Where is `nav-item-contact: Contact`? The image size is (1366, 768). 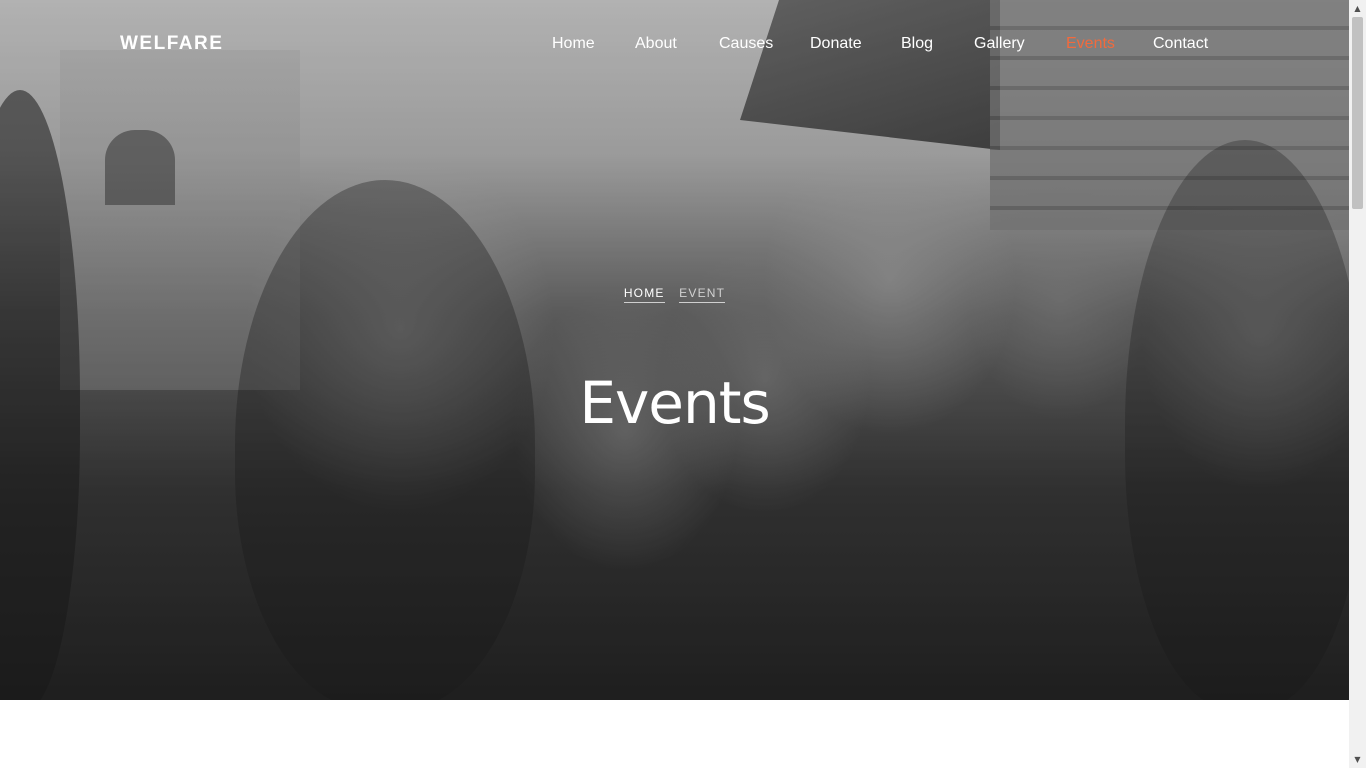
nav-item-contact: Contact is located at coordinates (1180, 44).